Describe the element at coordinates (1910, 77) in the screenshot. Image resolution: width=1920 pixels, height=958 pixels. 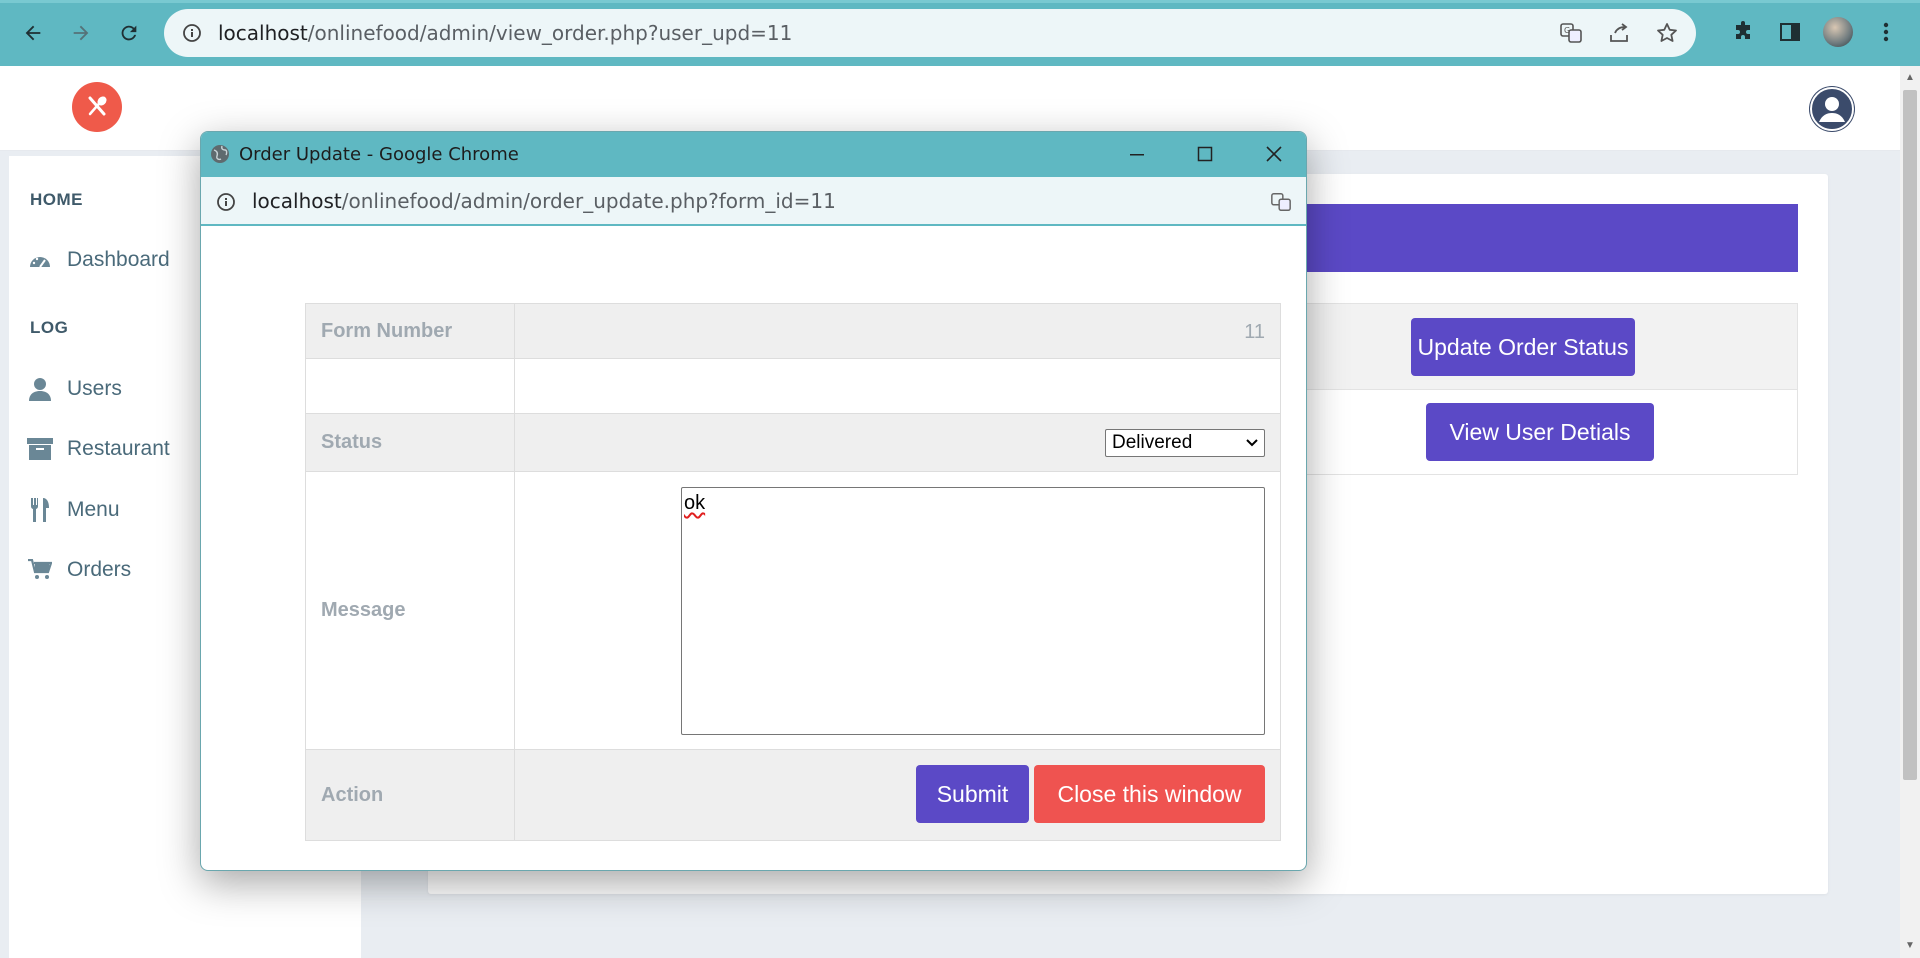
I see `scroll-up-arrow: ▲` at that location.